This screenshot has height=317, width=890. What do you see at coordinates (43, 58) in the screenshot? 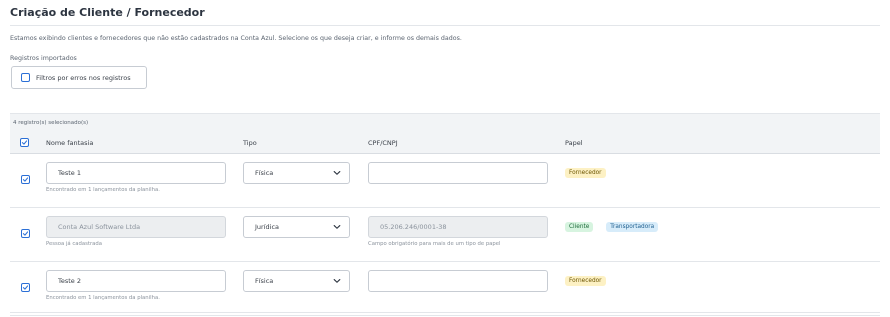
I see `imported-records-label: Registros importados` at bounding box center [43, 58].